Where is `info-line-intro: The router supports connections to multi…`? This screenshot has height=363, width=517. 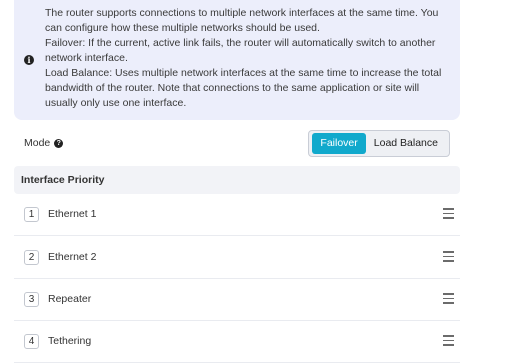
info-line-intro: The router supports connections to multi… is located at coordinates (242, 20).